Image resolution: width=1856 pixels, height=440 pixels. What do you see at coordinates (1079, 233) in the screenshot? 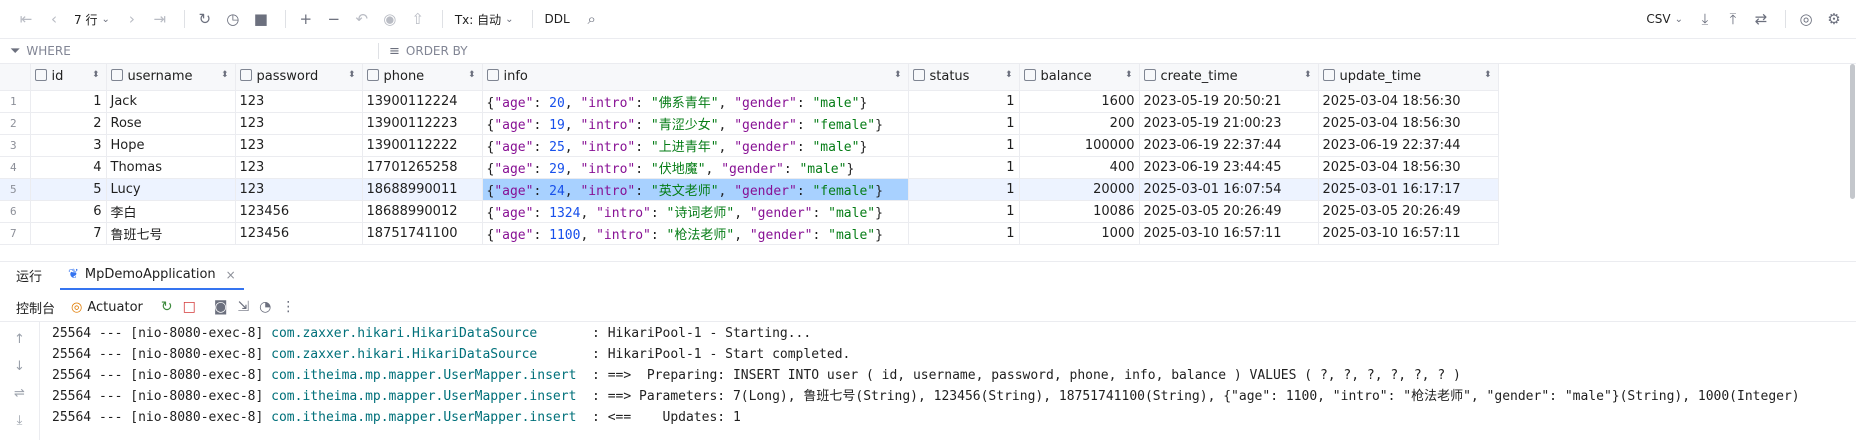
I see `cell-balance: 1000` at bounding box center [1079, 233].